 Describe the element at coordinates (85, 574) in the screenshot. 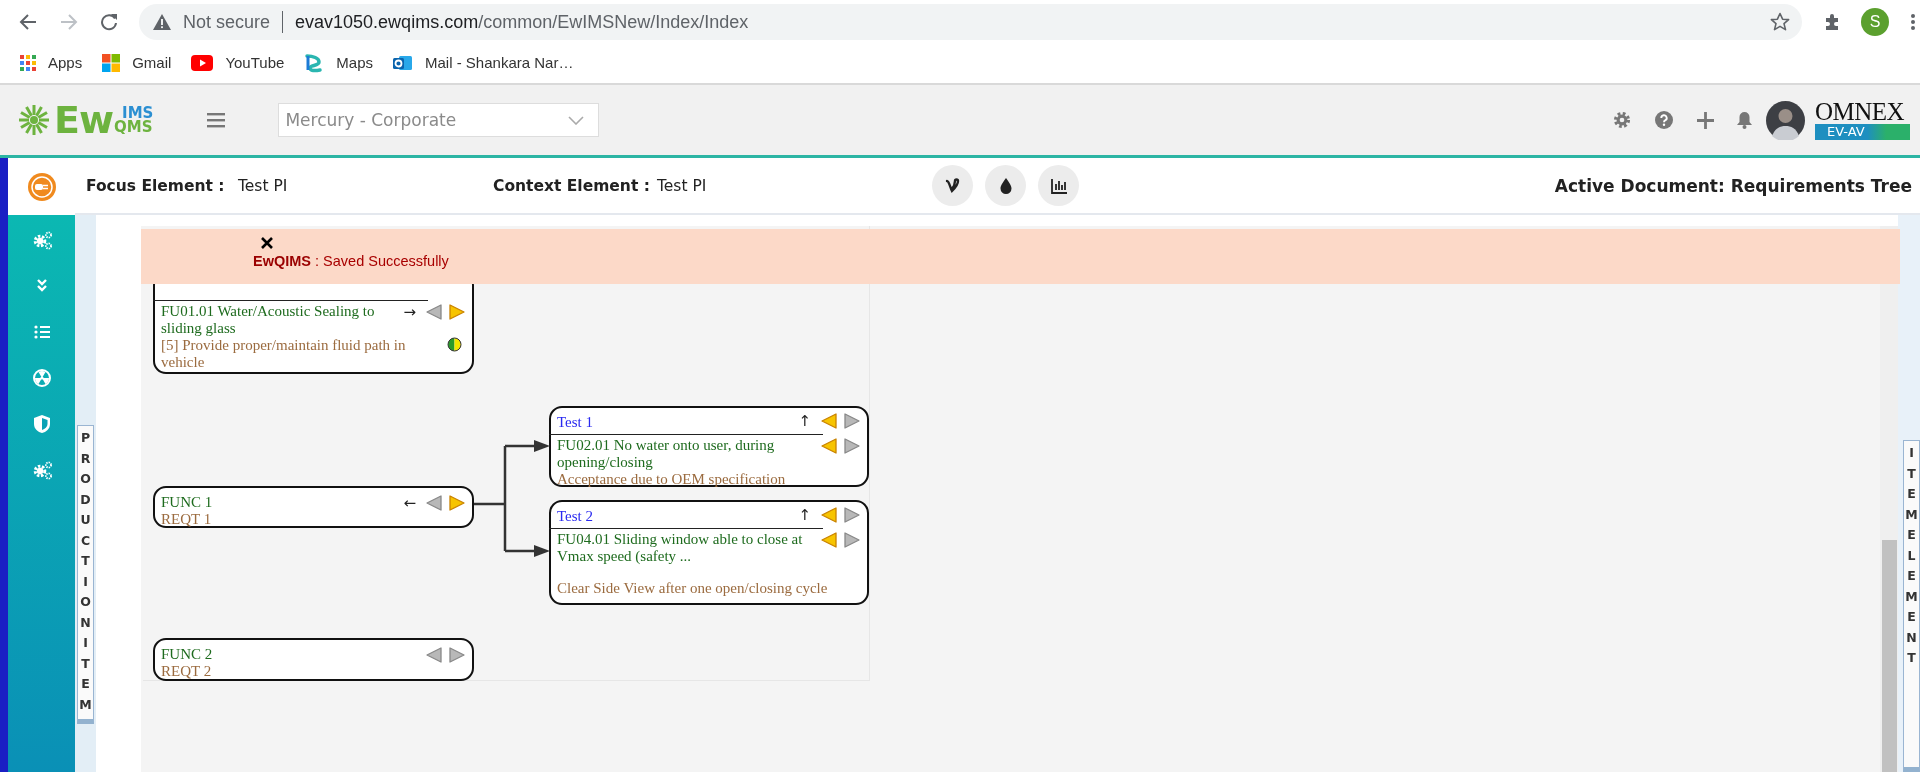

I see `vertical-tab: PRODUCTION ITEM` at that location.